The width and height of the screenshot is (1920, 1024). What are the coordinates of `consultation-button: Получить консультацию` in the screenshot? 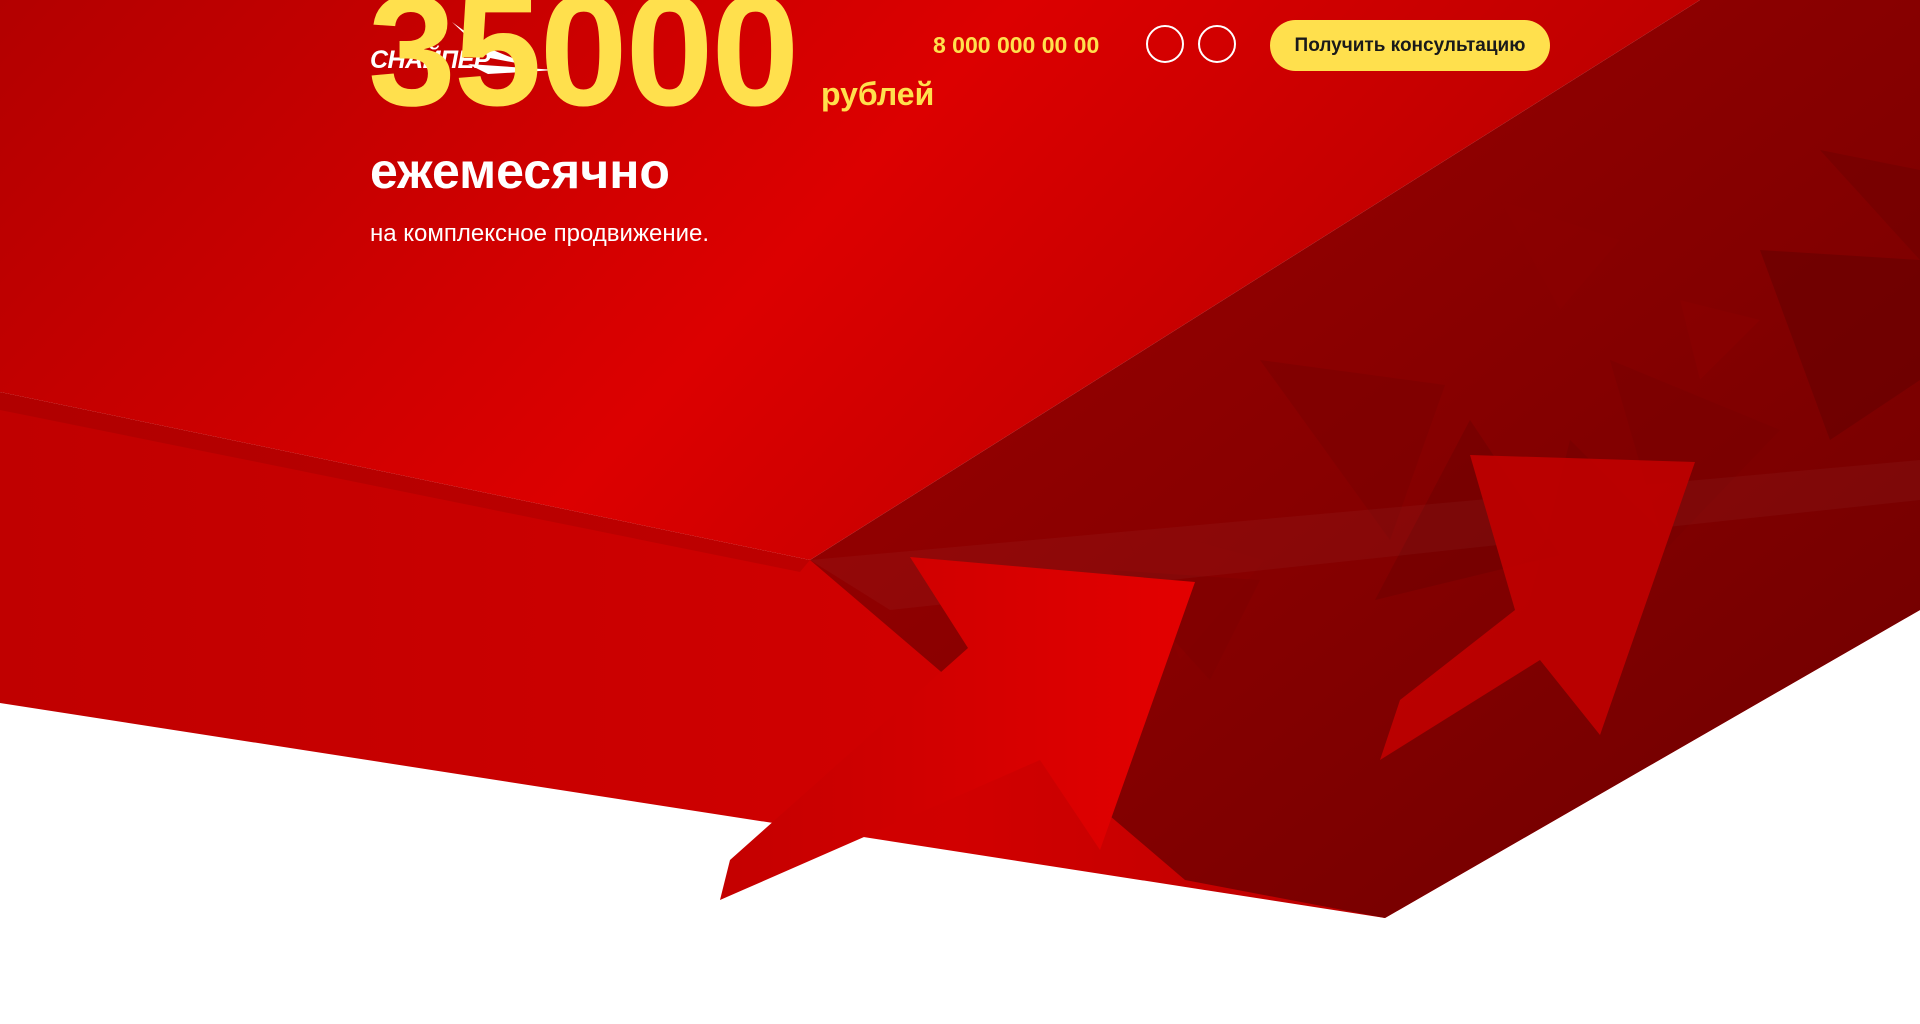 It's located at (1410, 45).